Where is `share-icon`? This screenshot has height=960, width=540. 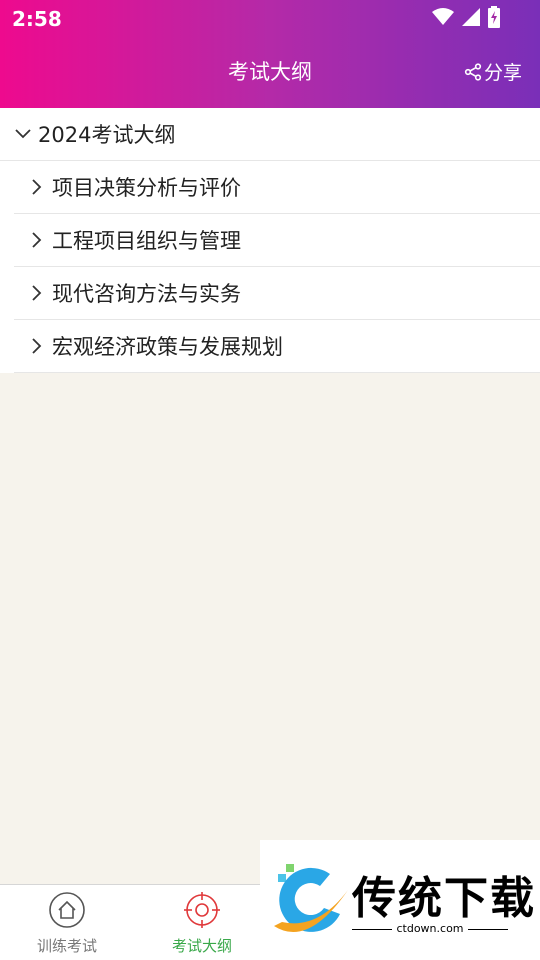 share-icon is located at coordinates (473, 71).